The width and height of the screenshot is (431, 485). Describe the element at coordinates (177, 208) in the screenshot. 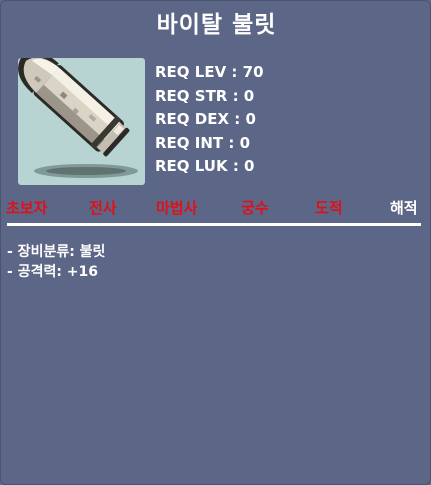

I see `job-magician: 마법사` at that location.